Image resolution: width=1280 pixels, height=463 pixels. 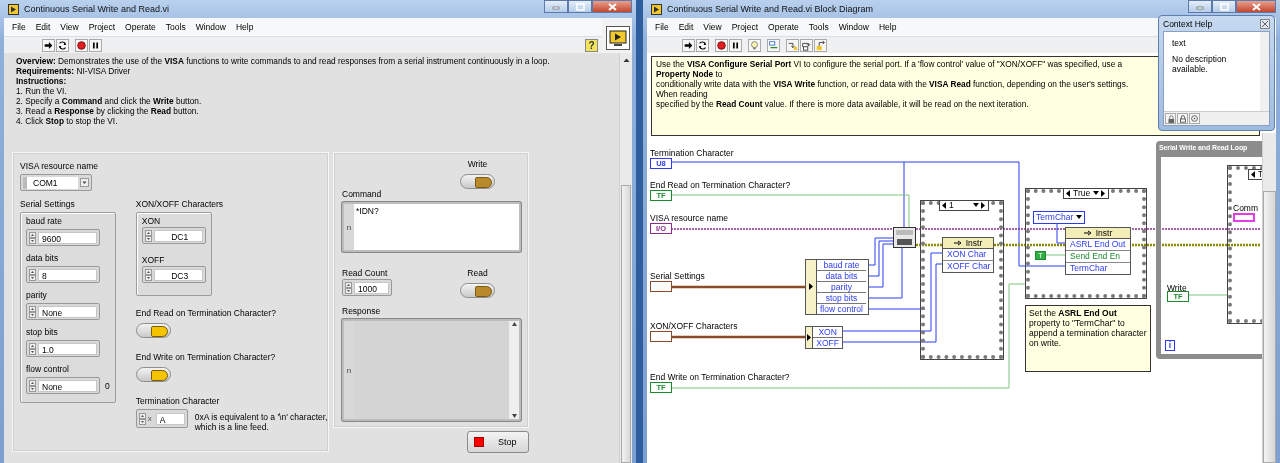 What do you see at coordinates (1244, 217) in the screenshot?
I see `terminal` at bounding box center [1244, 217].